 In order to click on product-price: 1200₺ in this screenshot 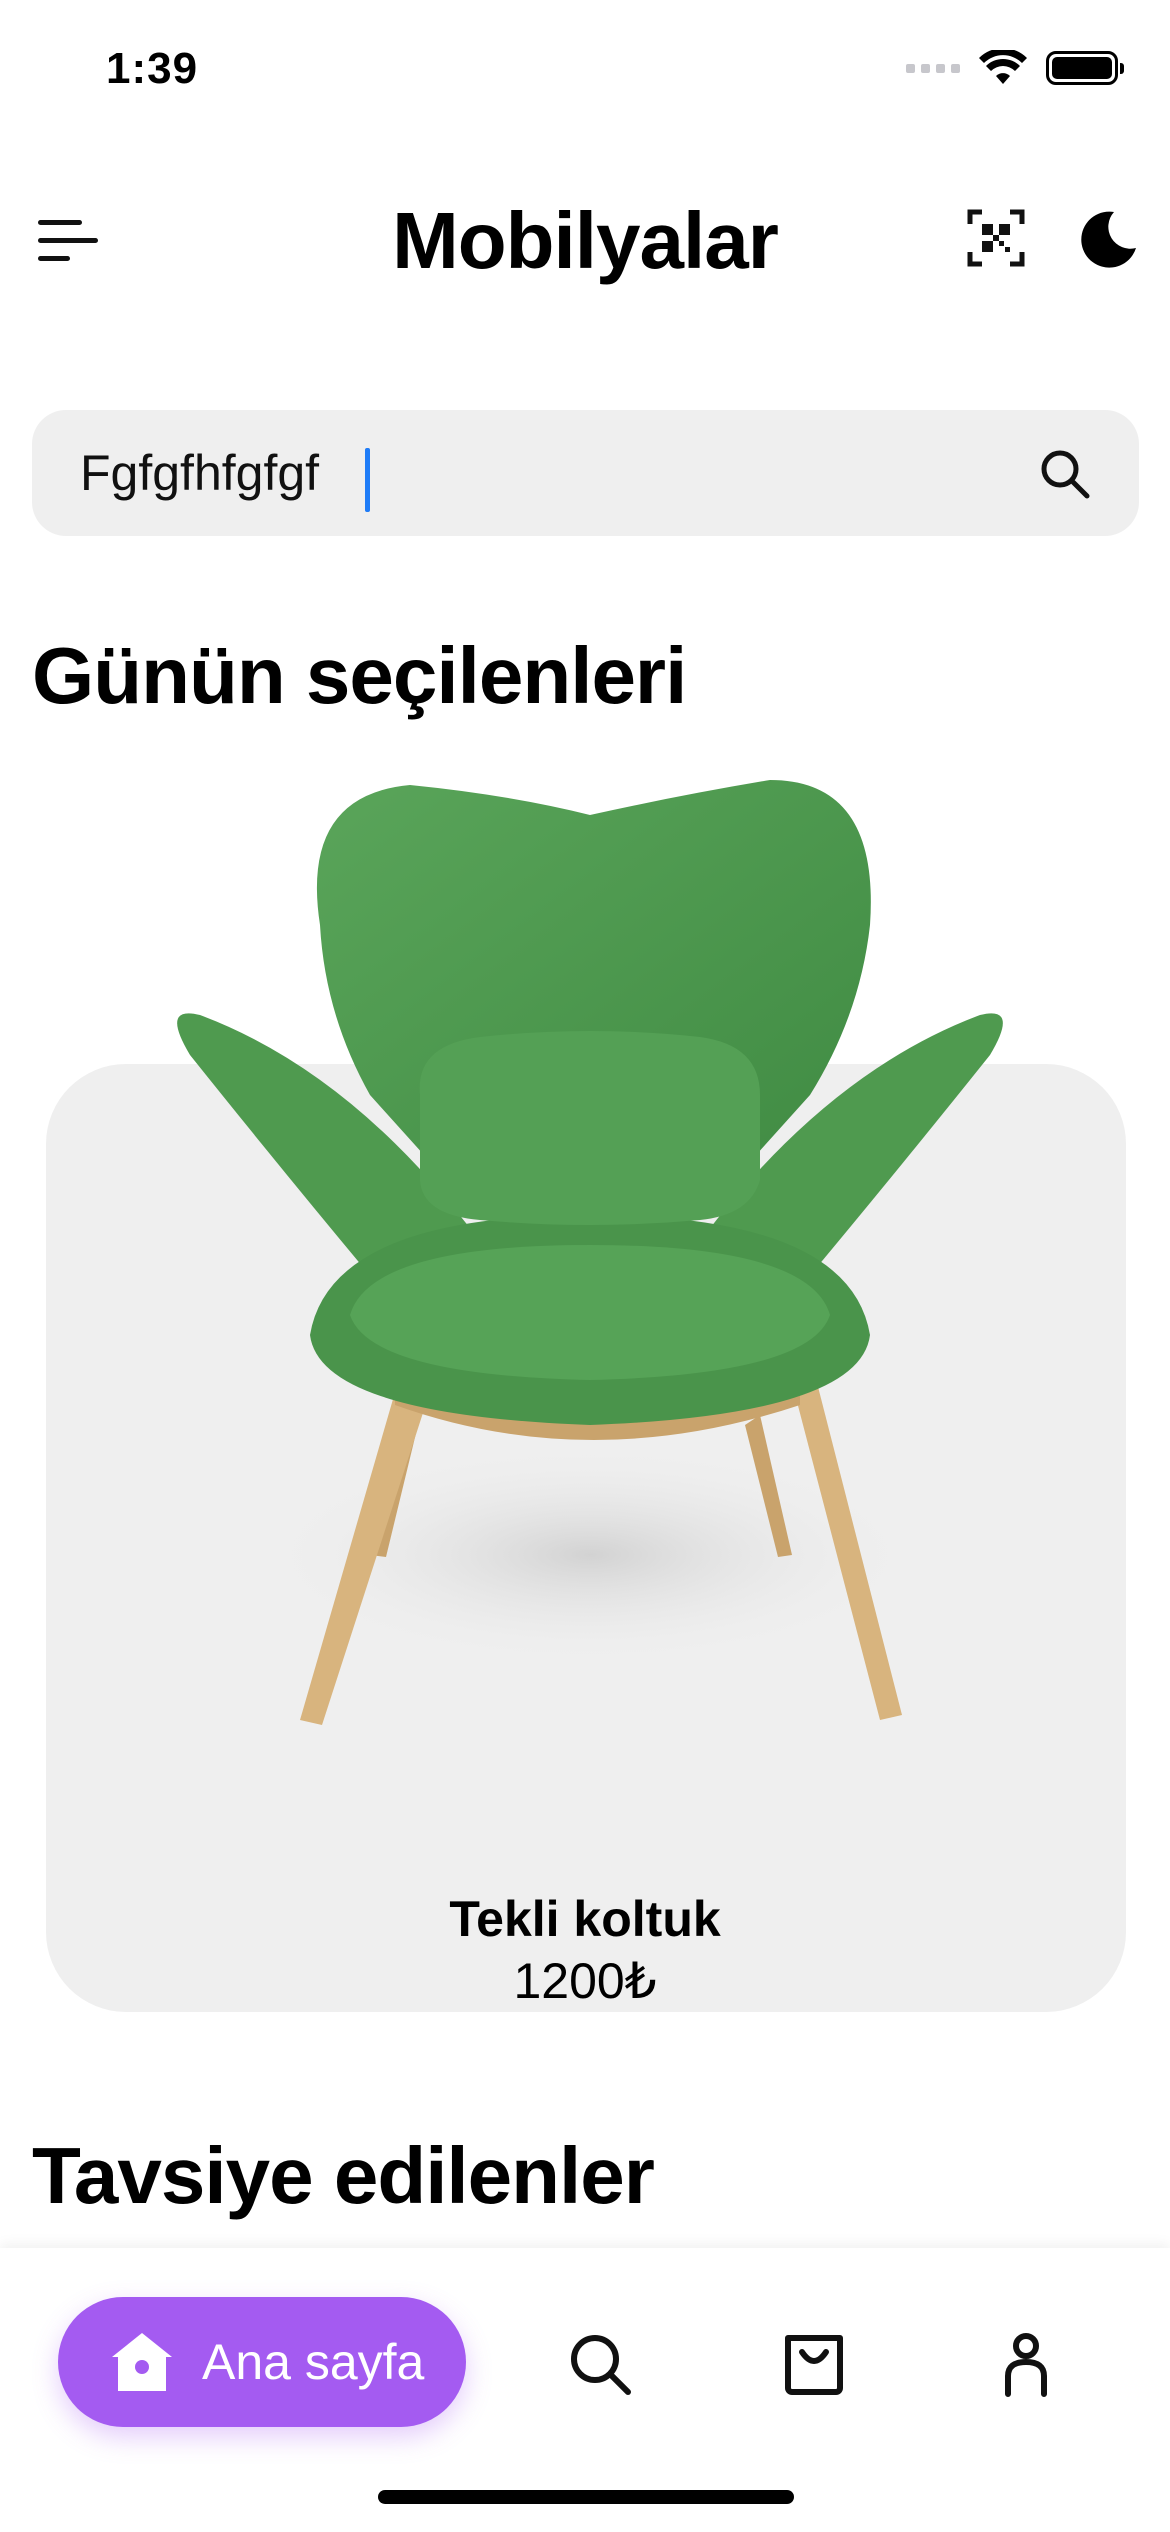, I will do `click(585, 1981)`.